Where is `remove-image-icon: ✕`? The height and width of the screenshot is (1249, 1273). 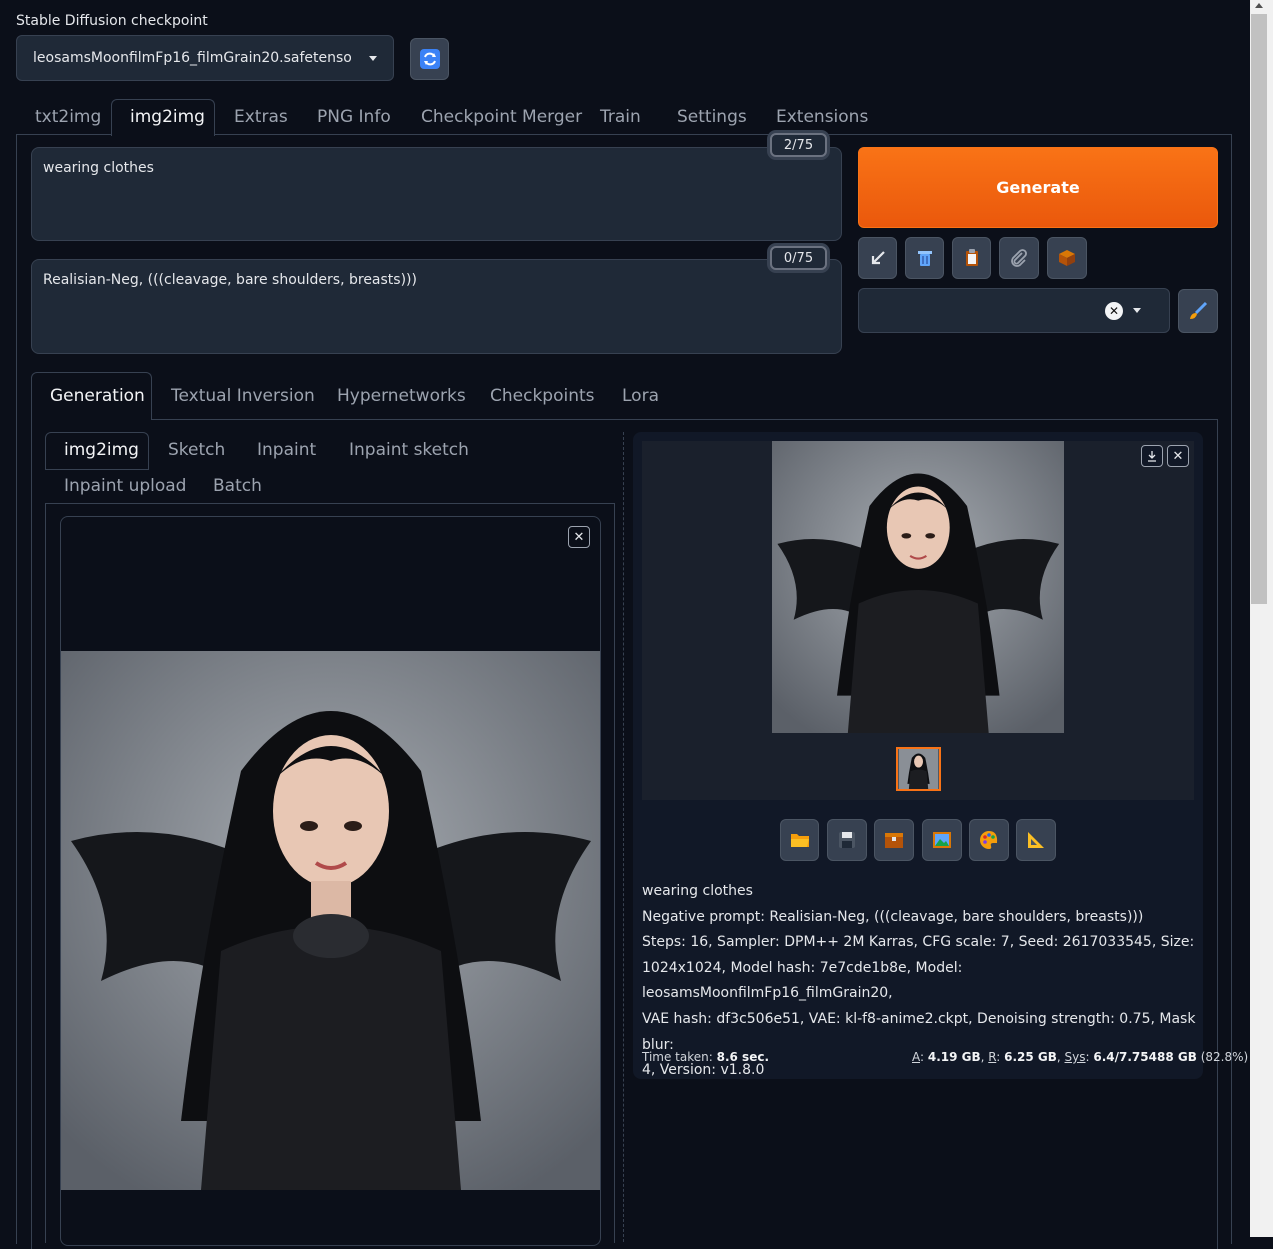 remove-image-icon: ✕ is located at coordinates (579, 537).